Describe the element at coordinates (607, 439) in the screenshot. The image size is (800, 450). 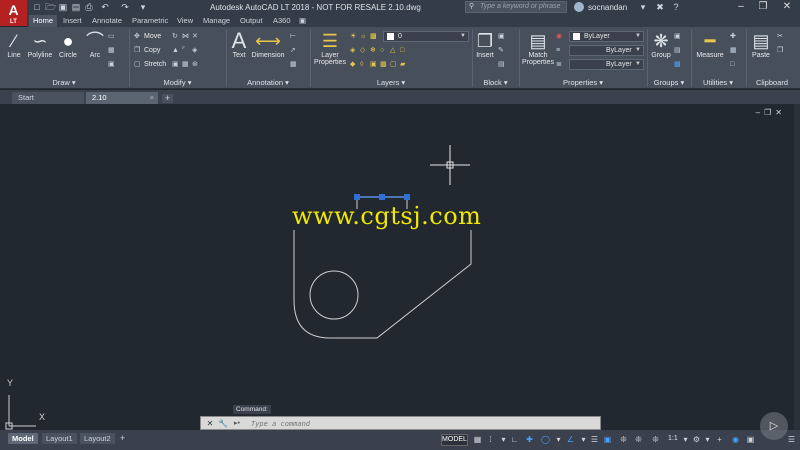
I see `selection-cycling-icon: ▣` at that location.